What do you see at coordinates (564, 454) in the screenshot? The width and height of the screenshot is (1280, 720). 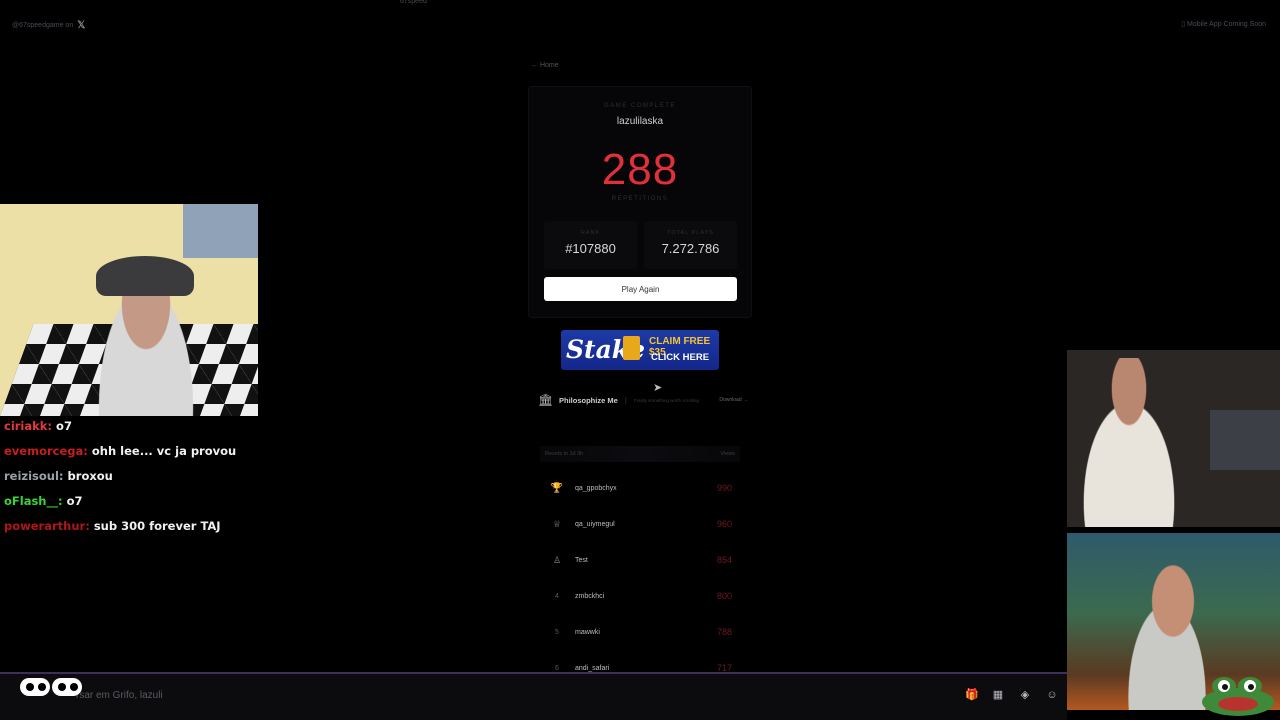 I see `leaderboard-reset-text: Resets in 1d 3h` at bounding box center [564, 454].